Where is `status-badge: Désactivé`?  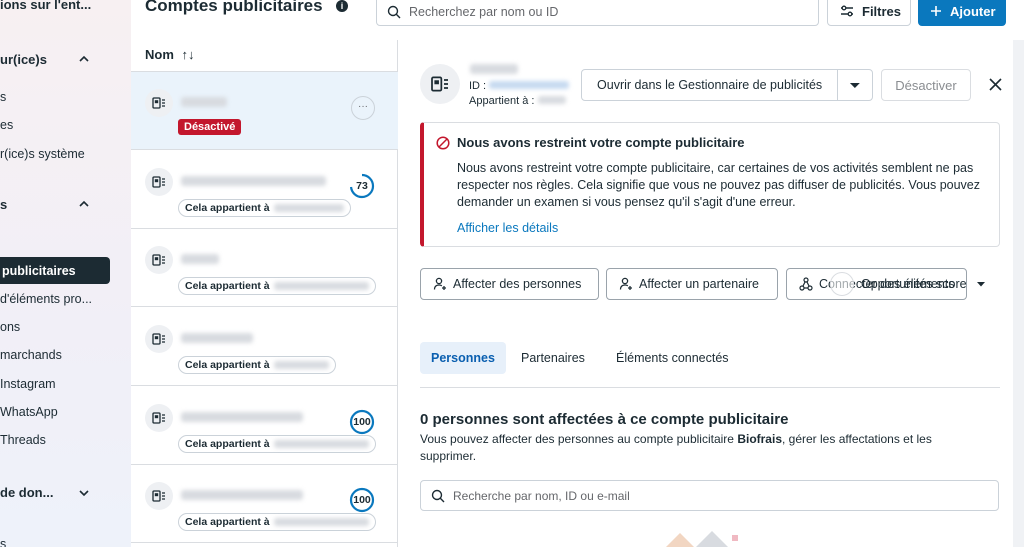
status-badge: Désactivé is located at coordinates (210, 127).